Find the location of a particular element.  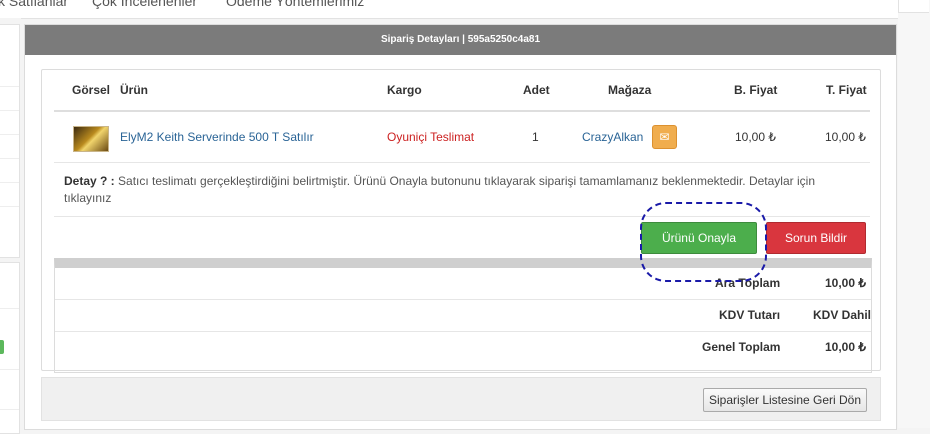

highlight-circle is located at coordinates (703, 242).